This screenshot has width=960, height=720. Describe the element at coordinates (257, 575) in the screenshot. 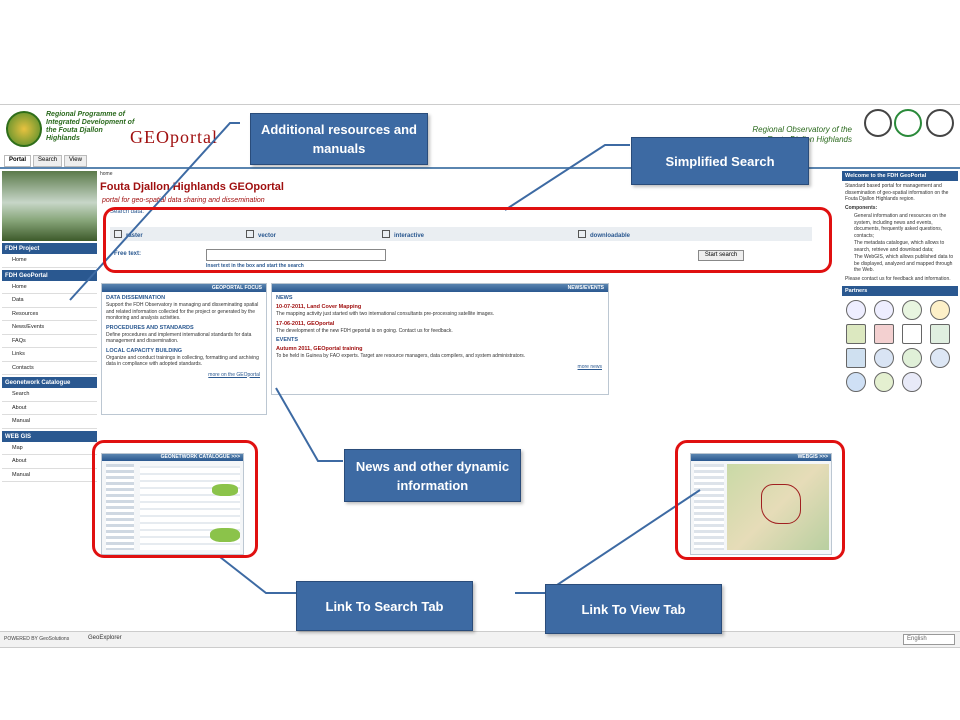

I see `search-tab-pointer-line` at that location.